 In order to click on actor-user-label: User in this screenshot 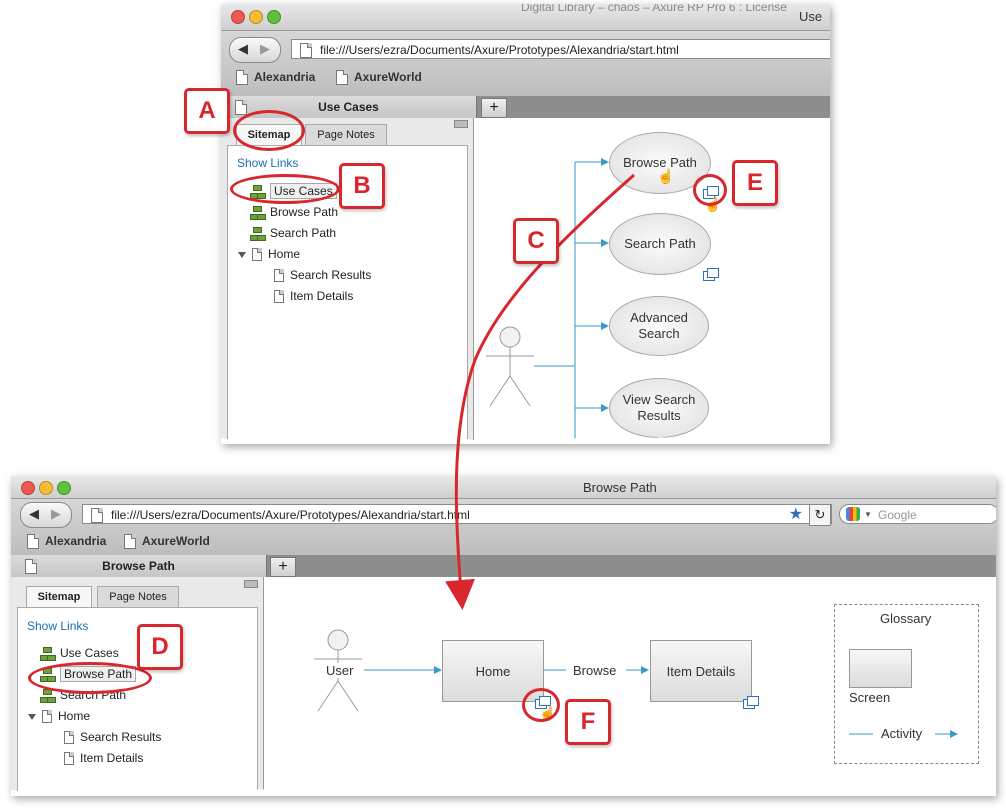, I will do `click(340, 670)`.